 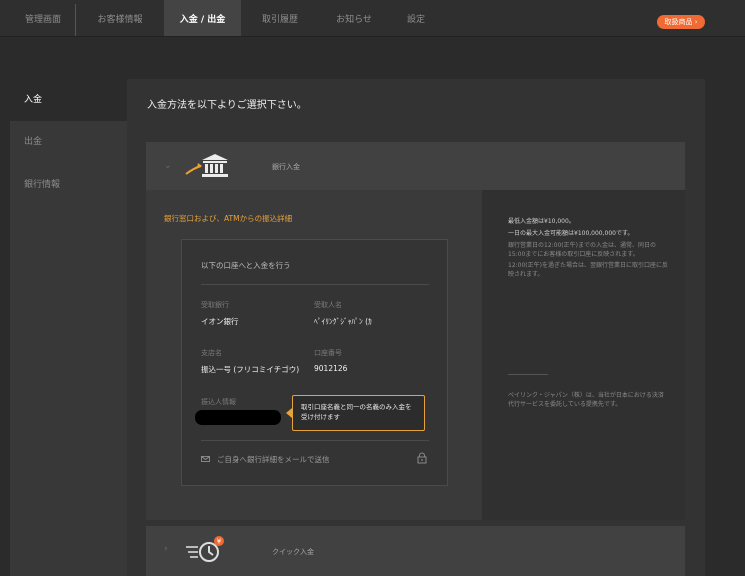 I want to click on quick-deposit-icon: ¥, so click(x=205, y=549).